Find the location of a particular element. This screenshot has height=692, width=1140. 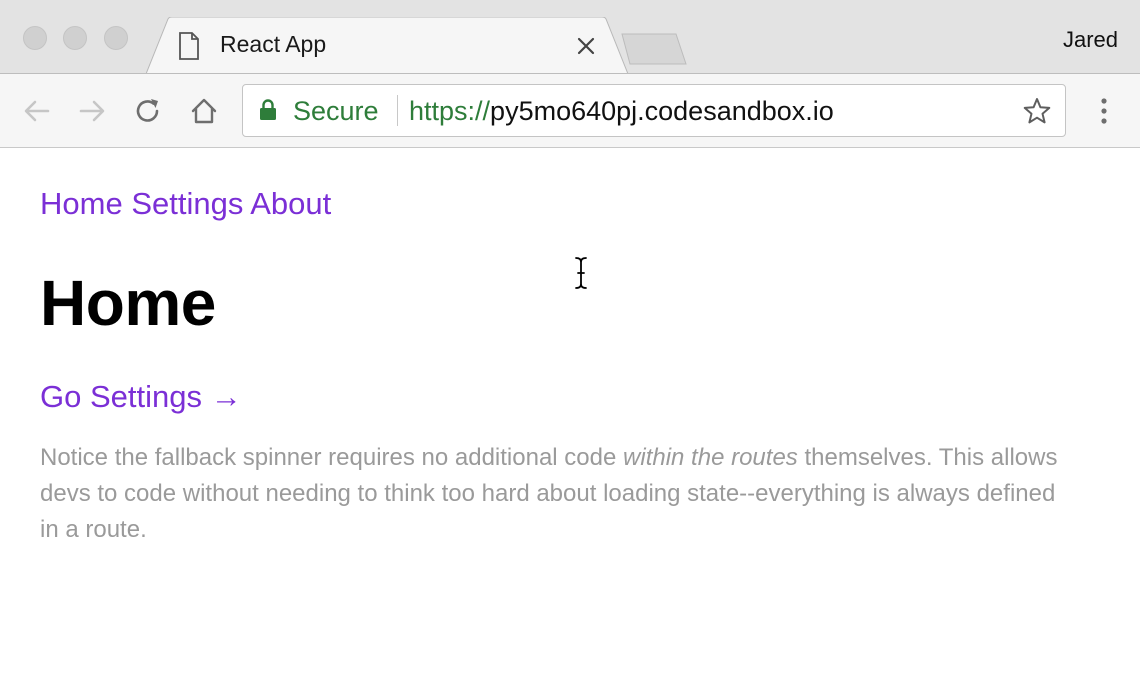

new-tab-button is located at coordinates (655, 49).